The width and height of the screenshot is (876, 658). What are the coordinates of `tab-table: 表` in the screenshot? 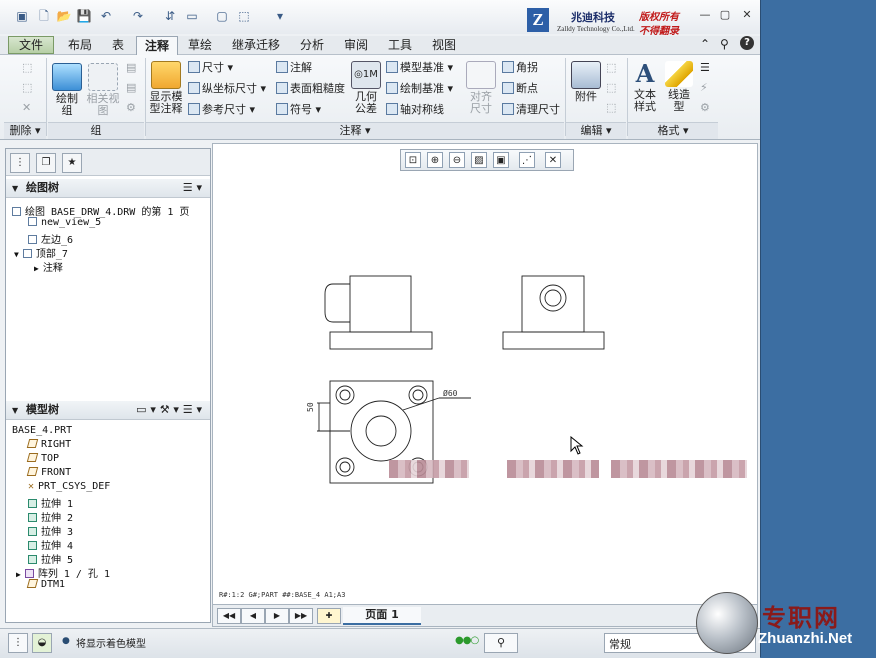 It's located at (118, 45).